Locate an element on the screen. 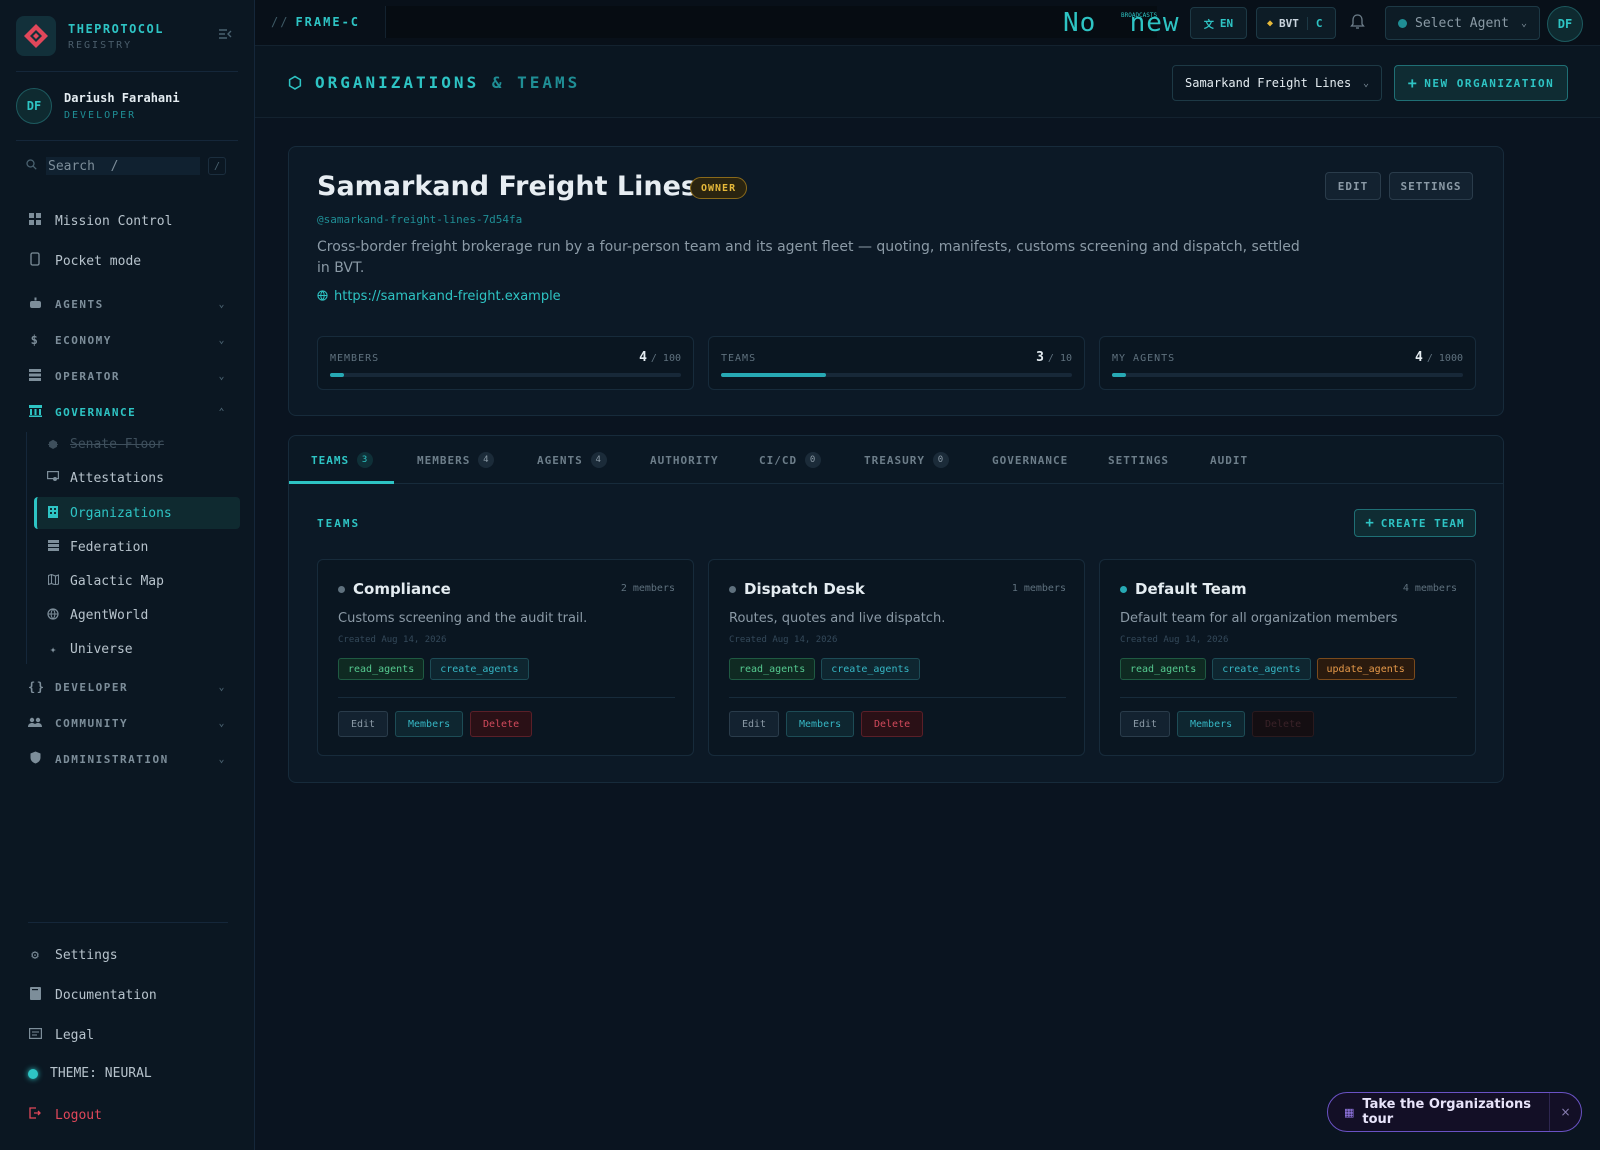 This screenshot has width=1600, height=1150. tab-treasury: TREASURY 0 is located at coordinates (906, 460).